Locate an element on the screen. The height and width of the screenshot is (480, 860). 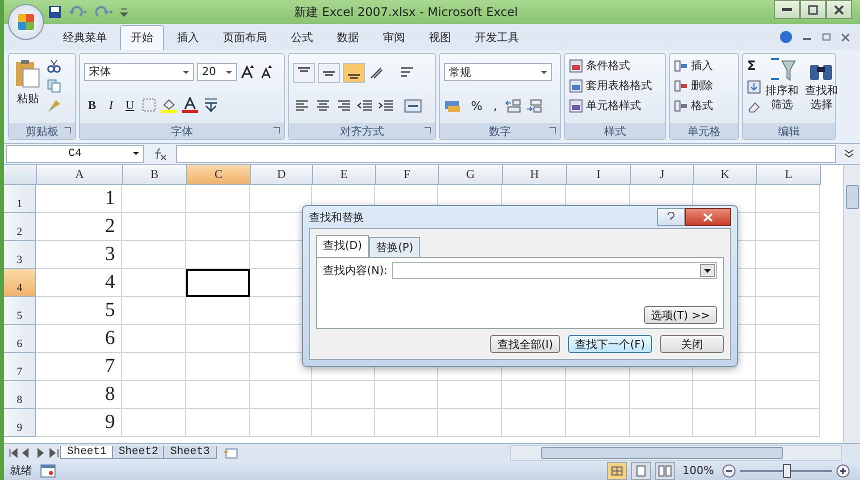
minimize-button is located at coordinates (787, 9).